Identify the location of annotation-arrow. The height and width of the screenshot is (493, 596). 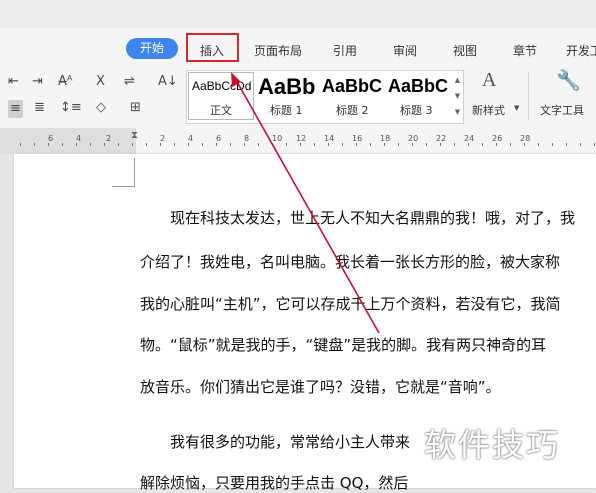
(305, 203).